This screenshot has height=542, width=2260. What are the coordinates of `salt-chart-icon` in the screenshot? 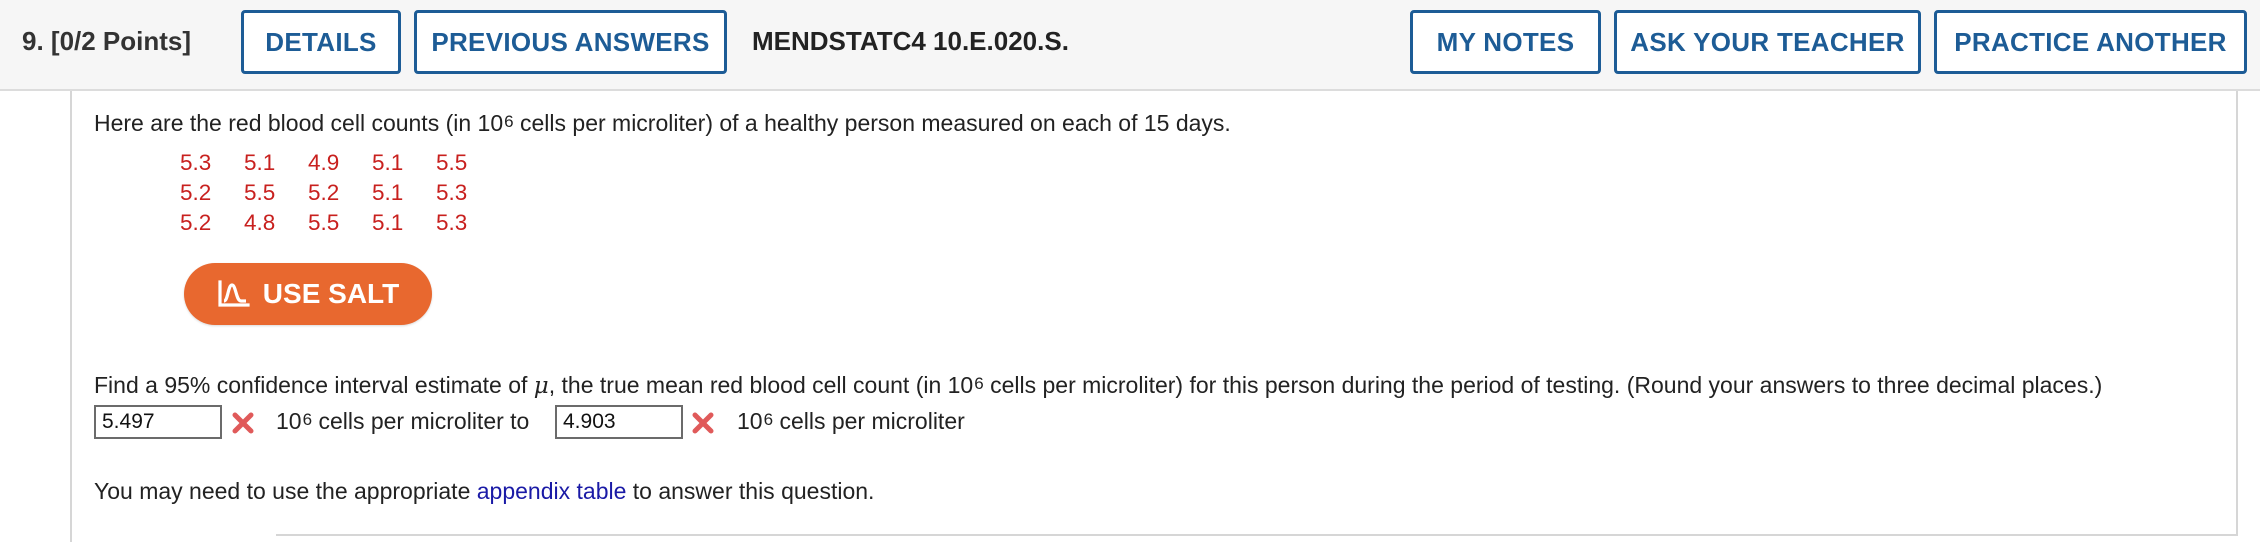 It's located at (234, 293).